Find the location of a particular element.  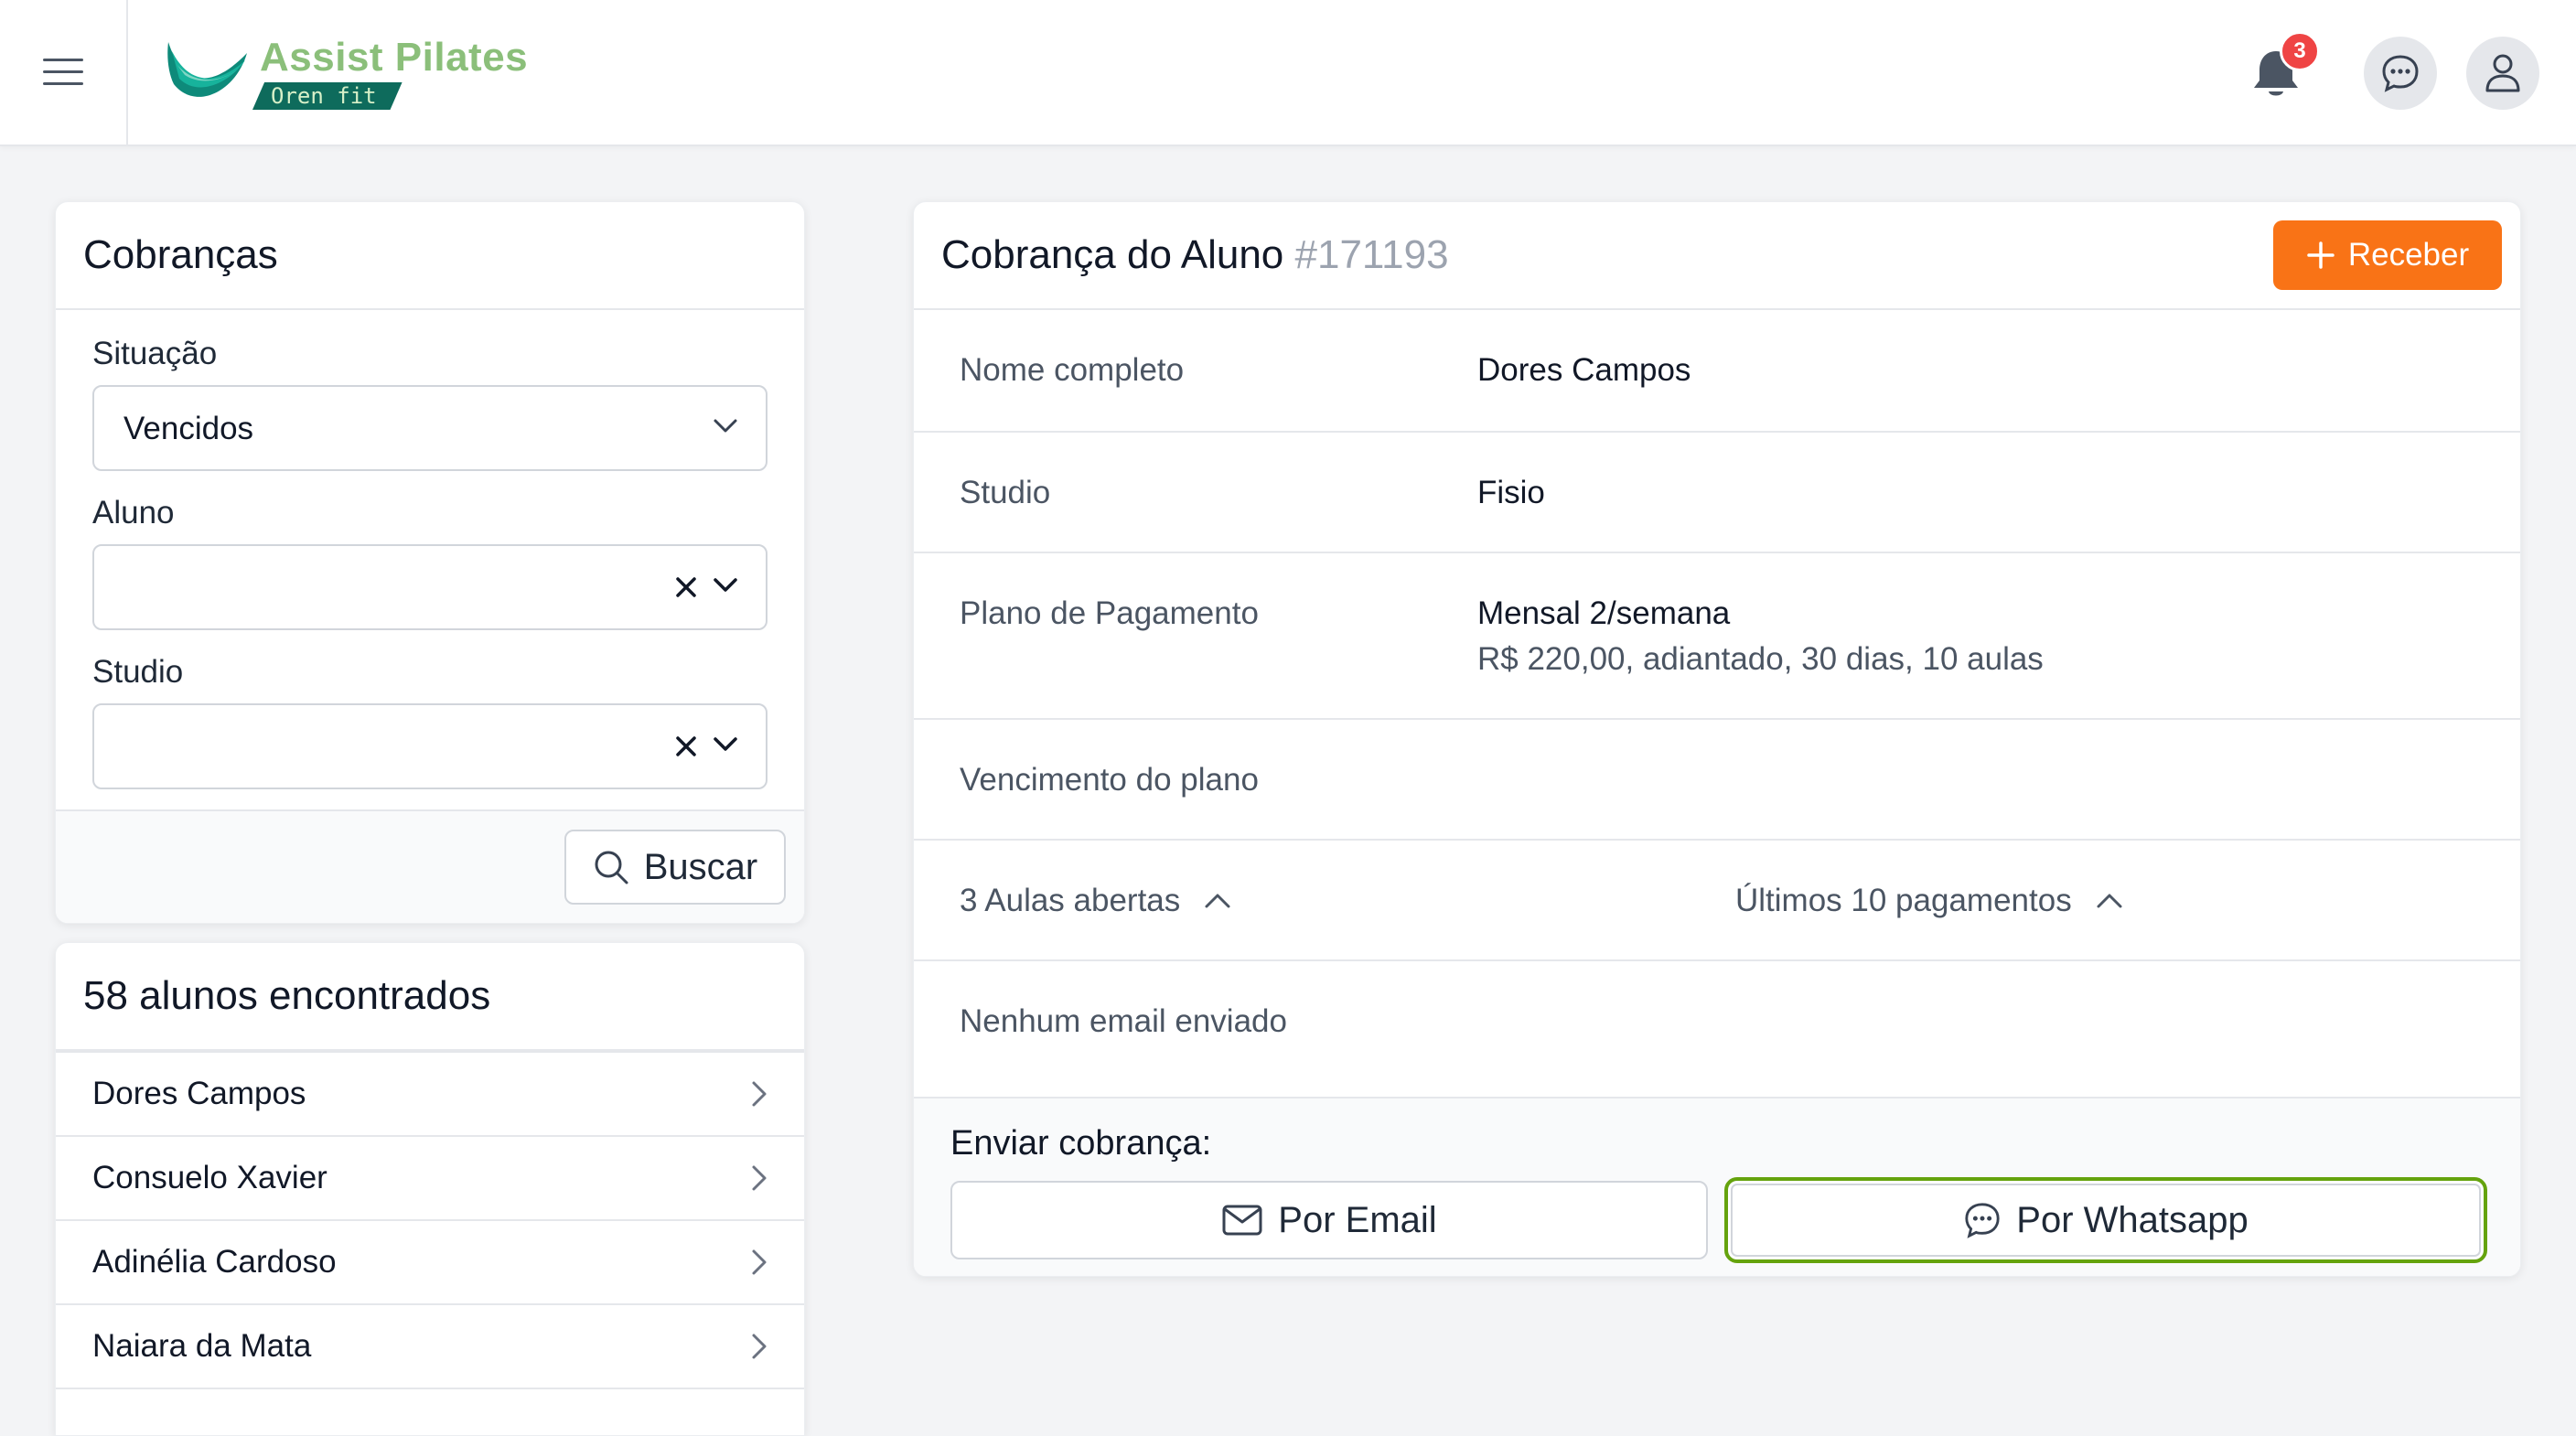

charge-id: #171193 is located at coordinates (1371, 254).